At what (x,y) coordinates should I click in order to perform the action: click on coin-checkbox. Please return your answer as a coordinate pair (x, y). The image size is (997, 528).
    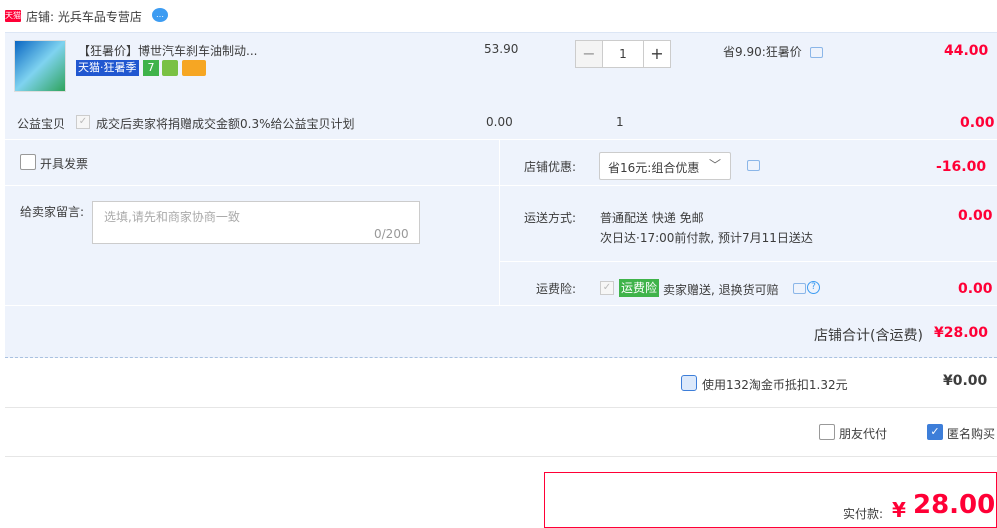
    Looking at the image, I should click on (689, 383).